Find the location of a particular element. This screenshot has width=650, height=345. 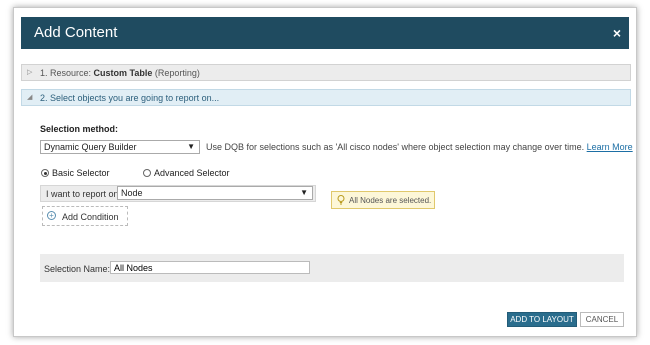

selection-method-label: Selection method: is located at coordinates (79, 129).